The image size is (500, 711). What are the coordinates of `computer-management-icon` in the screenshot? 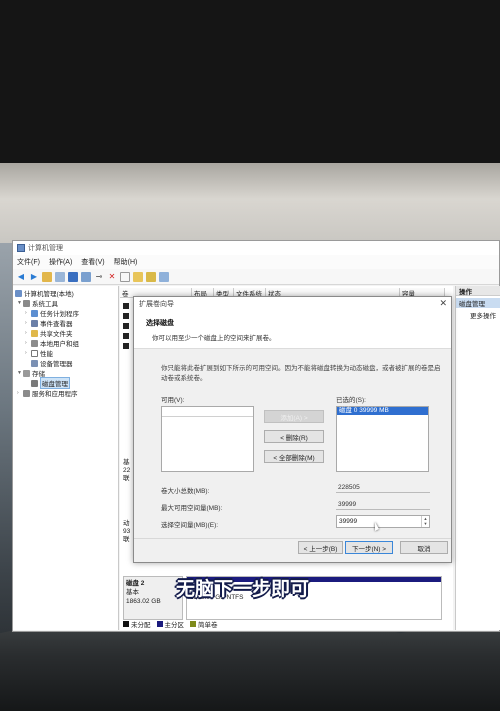 It's located at (21, 248).